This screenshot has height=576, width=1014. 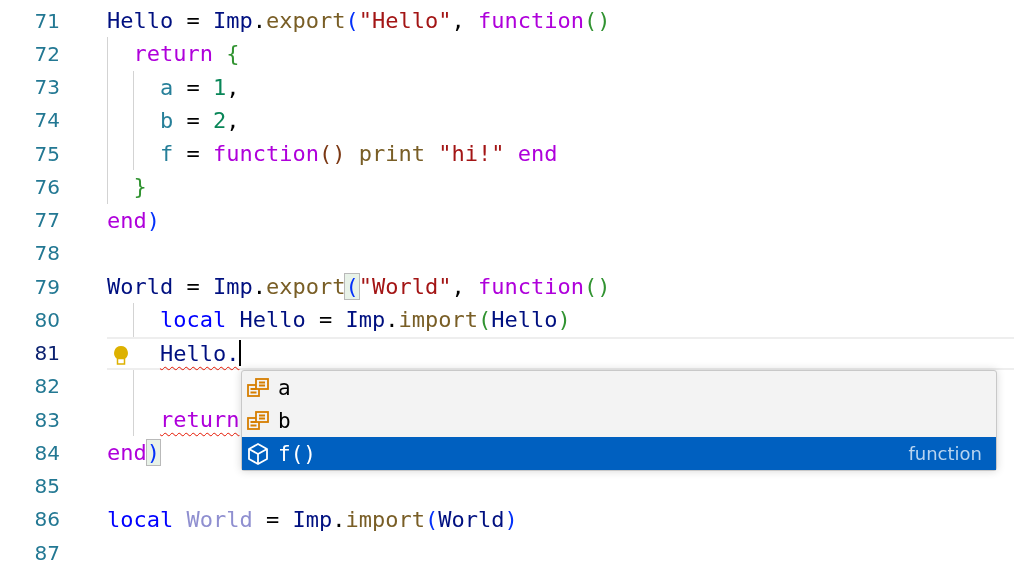 I want to click on line-number: 79, so click(x=46, y=286).